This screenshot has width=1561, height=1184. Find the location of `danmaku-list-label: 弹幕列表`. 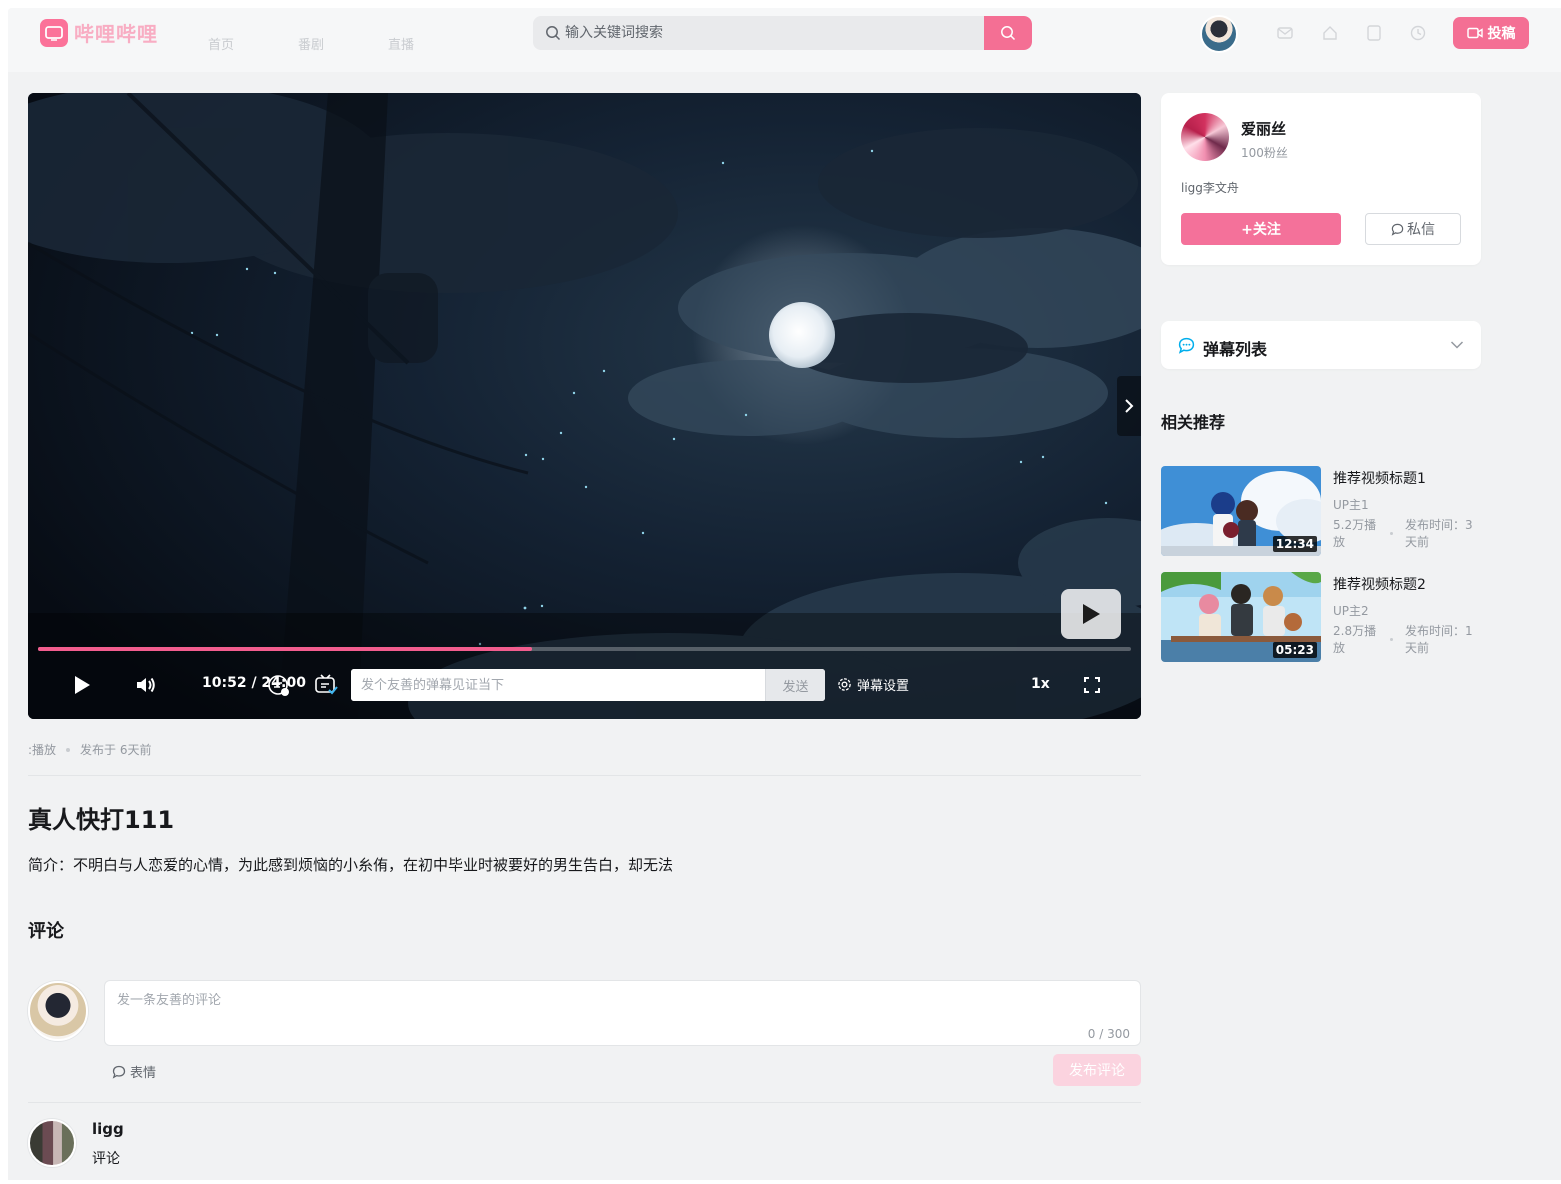

danmaku-list-label: 弹幕列表 is located at coordinates (1235, 349).